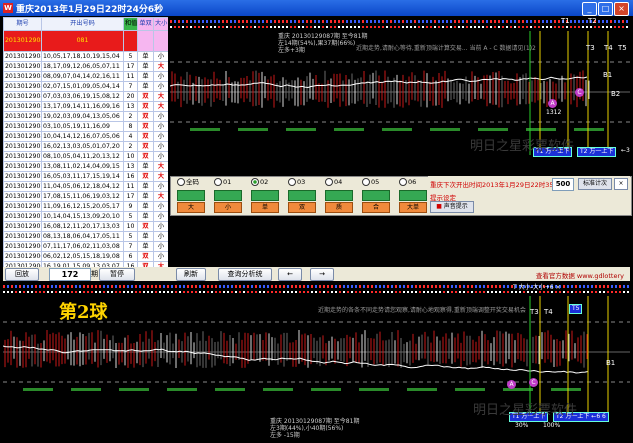 The image size is (633, 443). I want to click on table-row: 2013012907116,08,12,11,20,17,13,0310双小, so click(85, 226).